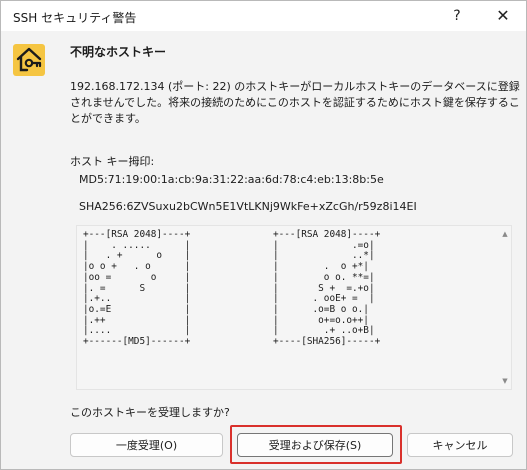 This screenshot has height=470, width=527. What do you see at coordinates (505, 234) in the screenshot?
I see `scroll-up-icon: ▲` at bounding box center [505, 234].